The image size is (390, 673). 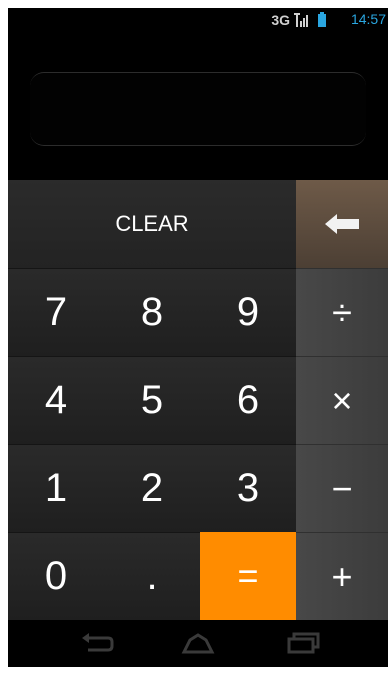 What do you see at coordinates (342, 312) in the screenshot?
I see `divide-button: ÷` at bounding box center [342, 312].